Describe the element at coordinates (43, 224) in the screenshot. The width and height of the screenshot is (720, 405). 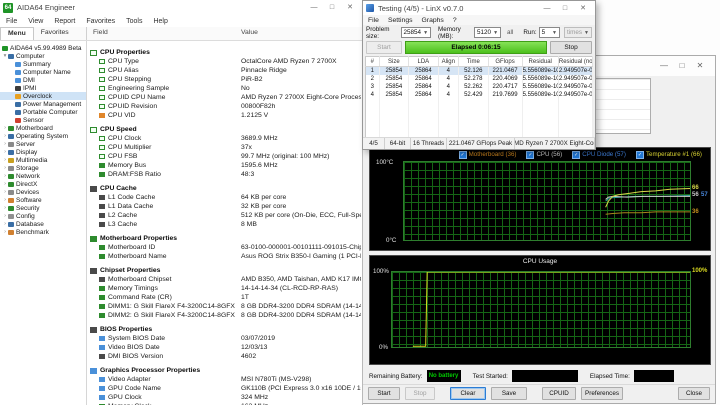
I see `tree-item-database: › Database` at that location.